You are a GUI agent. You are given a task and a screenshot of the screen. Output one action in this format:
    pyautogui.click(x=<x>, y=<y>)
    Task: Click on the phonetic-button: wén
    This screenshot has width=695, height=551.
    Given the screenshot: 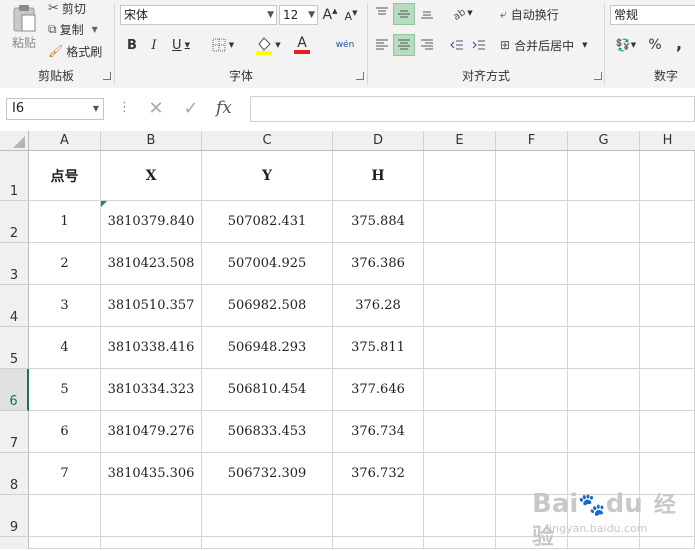 What is the action you would take?
    pyautogui.click(x=345, y=45)
    